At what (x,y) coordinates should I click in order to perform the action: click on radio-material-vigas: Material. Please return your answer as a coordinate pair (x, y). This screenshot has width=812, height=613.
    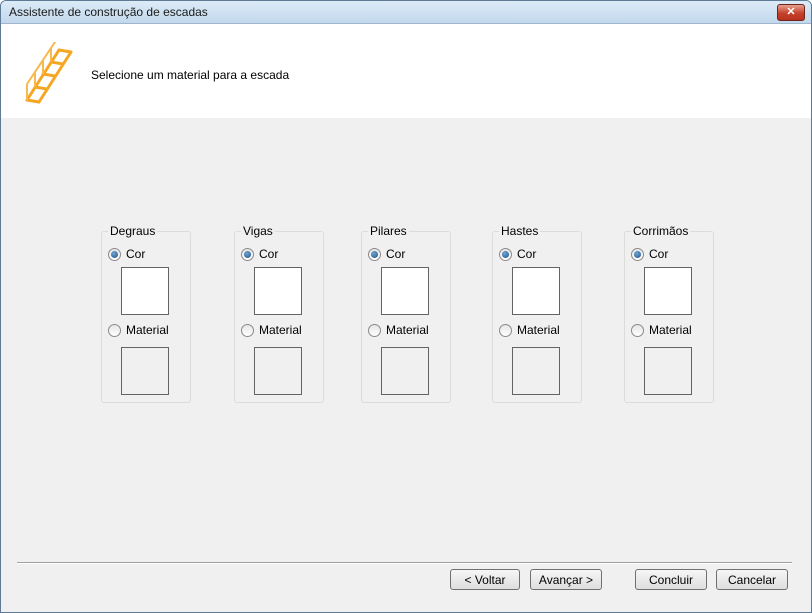
    Looking at the image, I should click on (271, 330).